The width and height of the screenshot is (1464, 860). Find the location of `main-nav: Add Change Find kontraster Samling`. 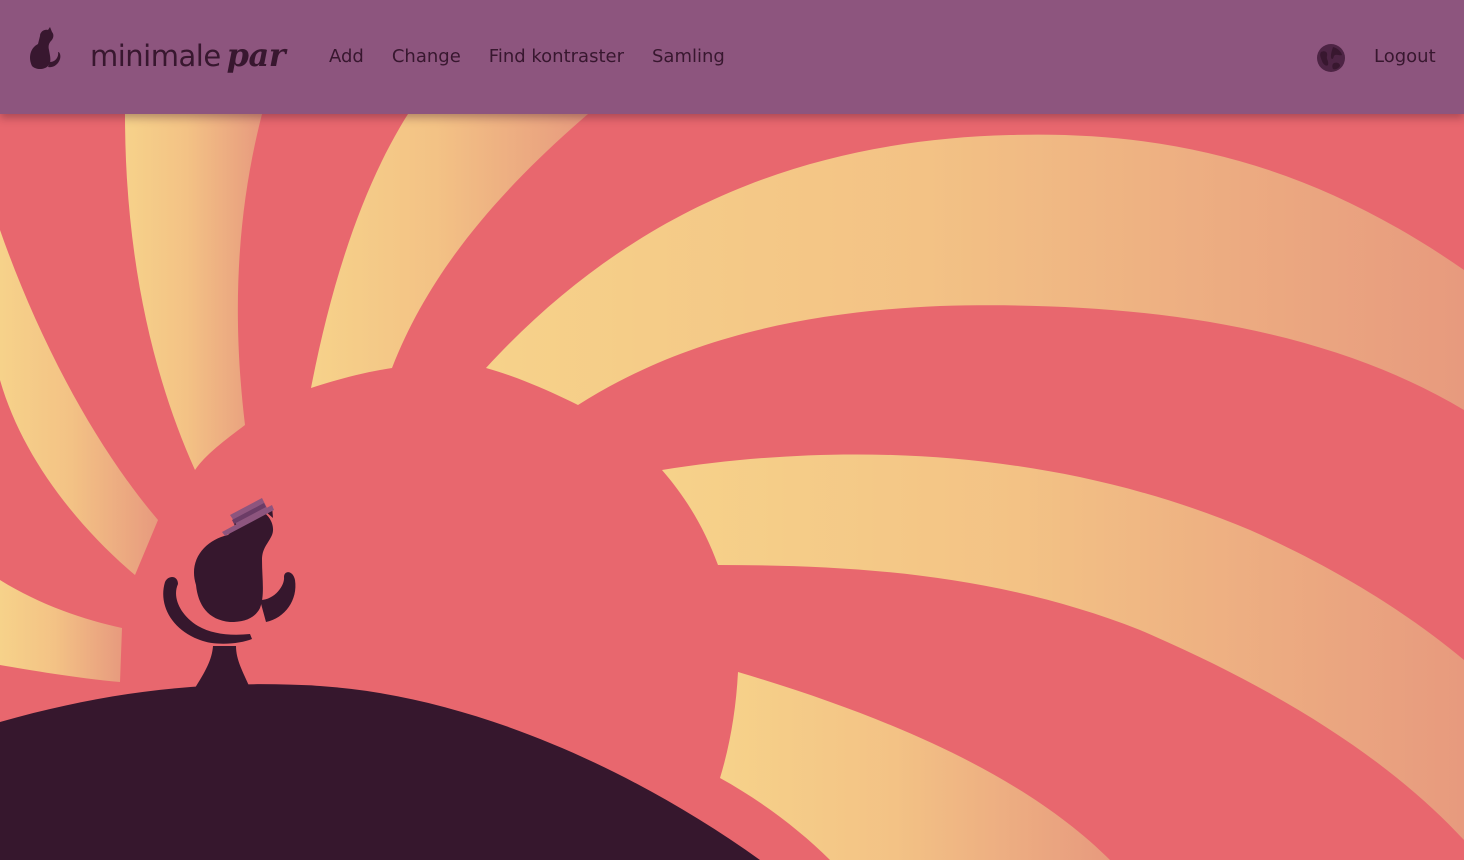

main-nav: Add Change Find kontraster Samling is located at coordinates (527, 56).